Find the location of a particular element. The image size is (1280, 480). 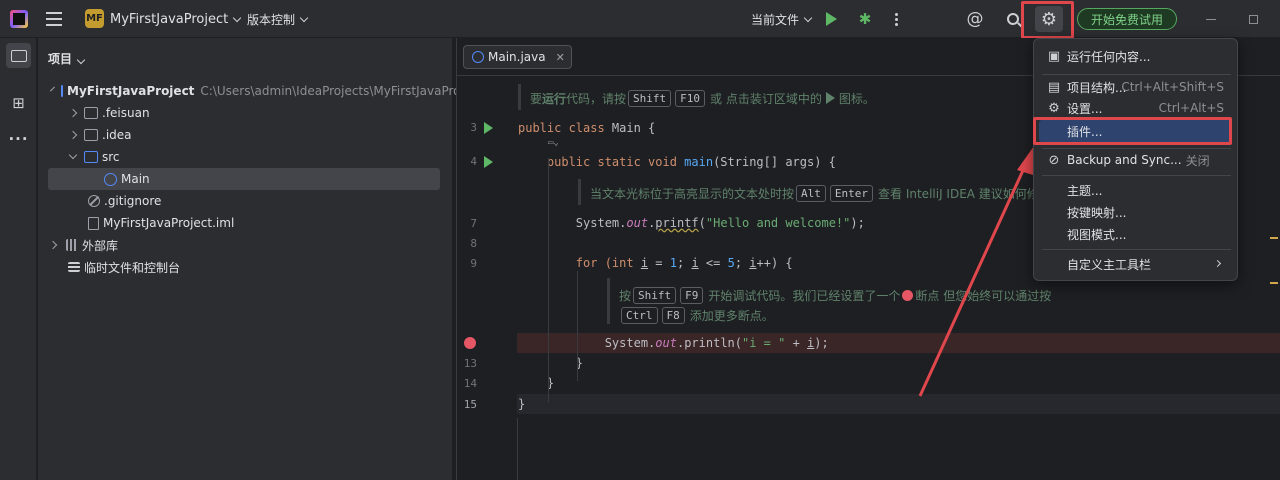

tree-item-label: .feisuan is located at coordinates (126, 113).